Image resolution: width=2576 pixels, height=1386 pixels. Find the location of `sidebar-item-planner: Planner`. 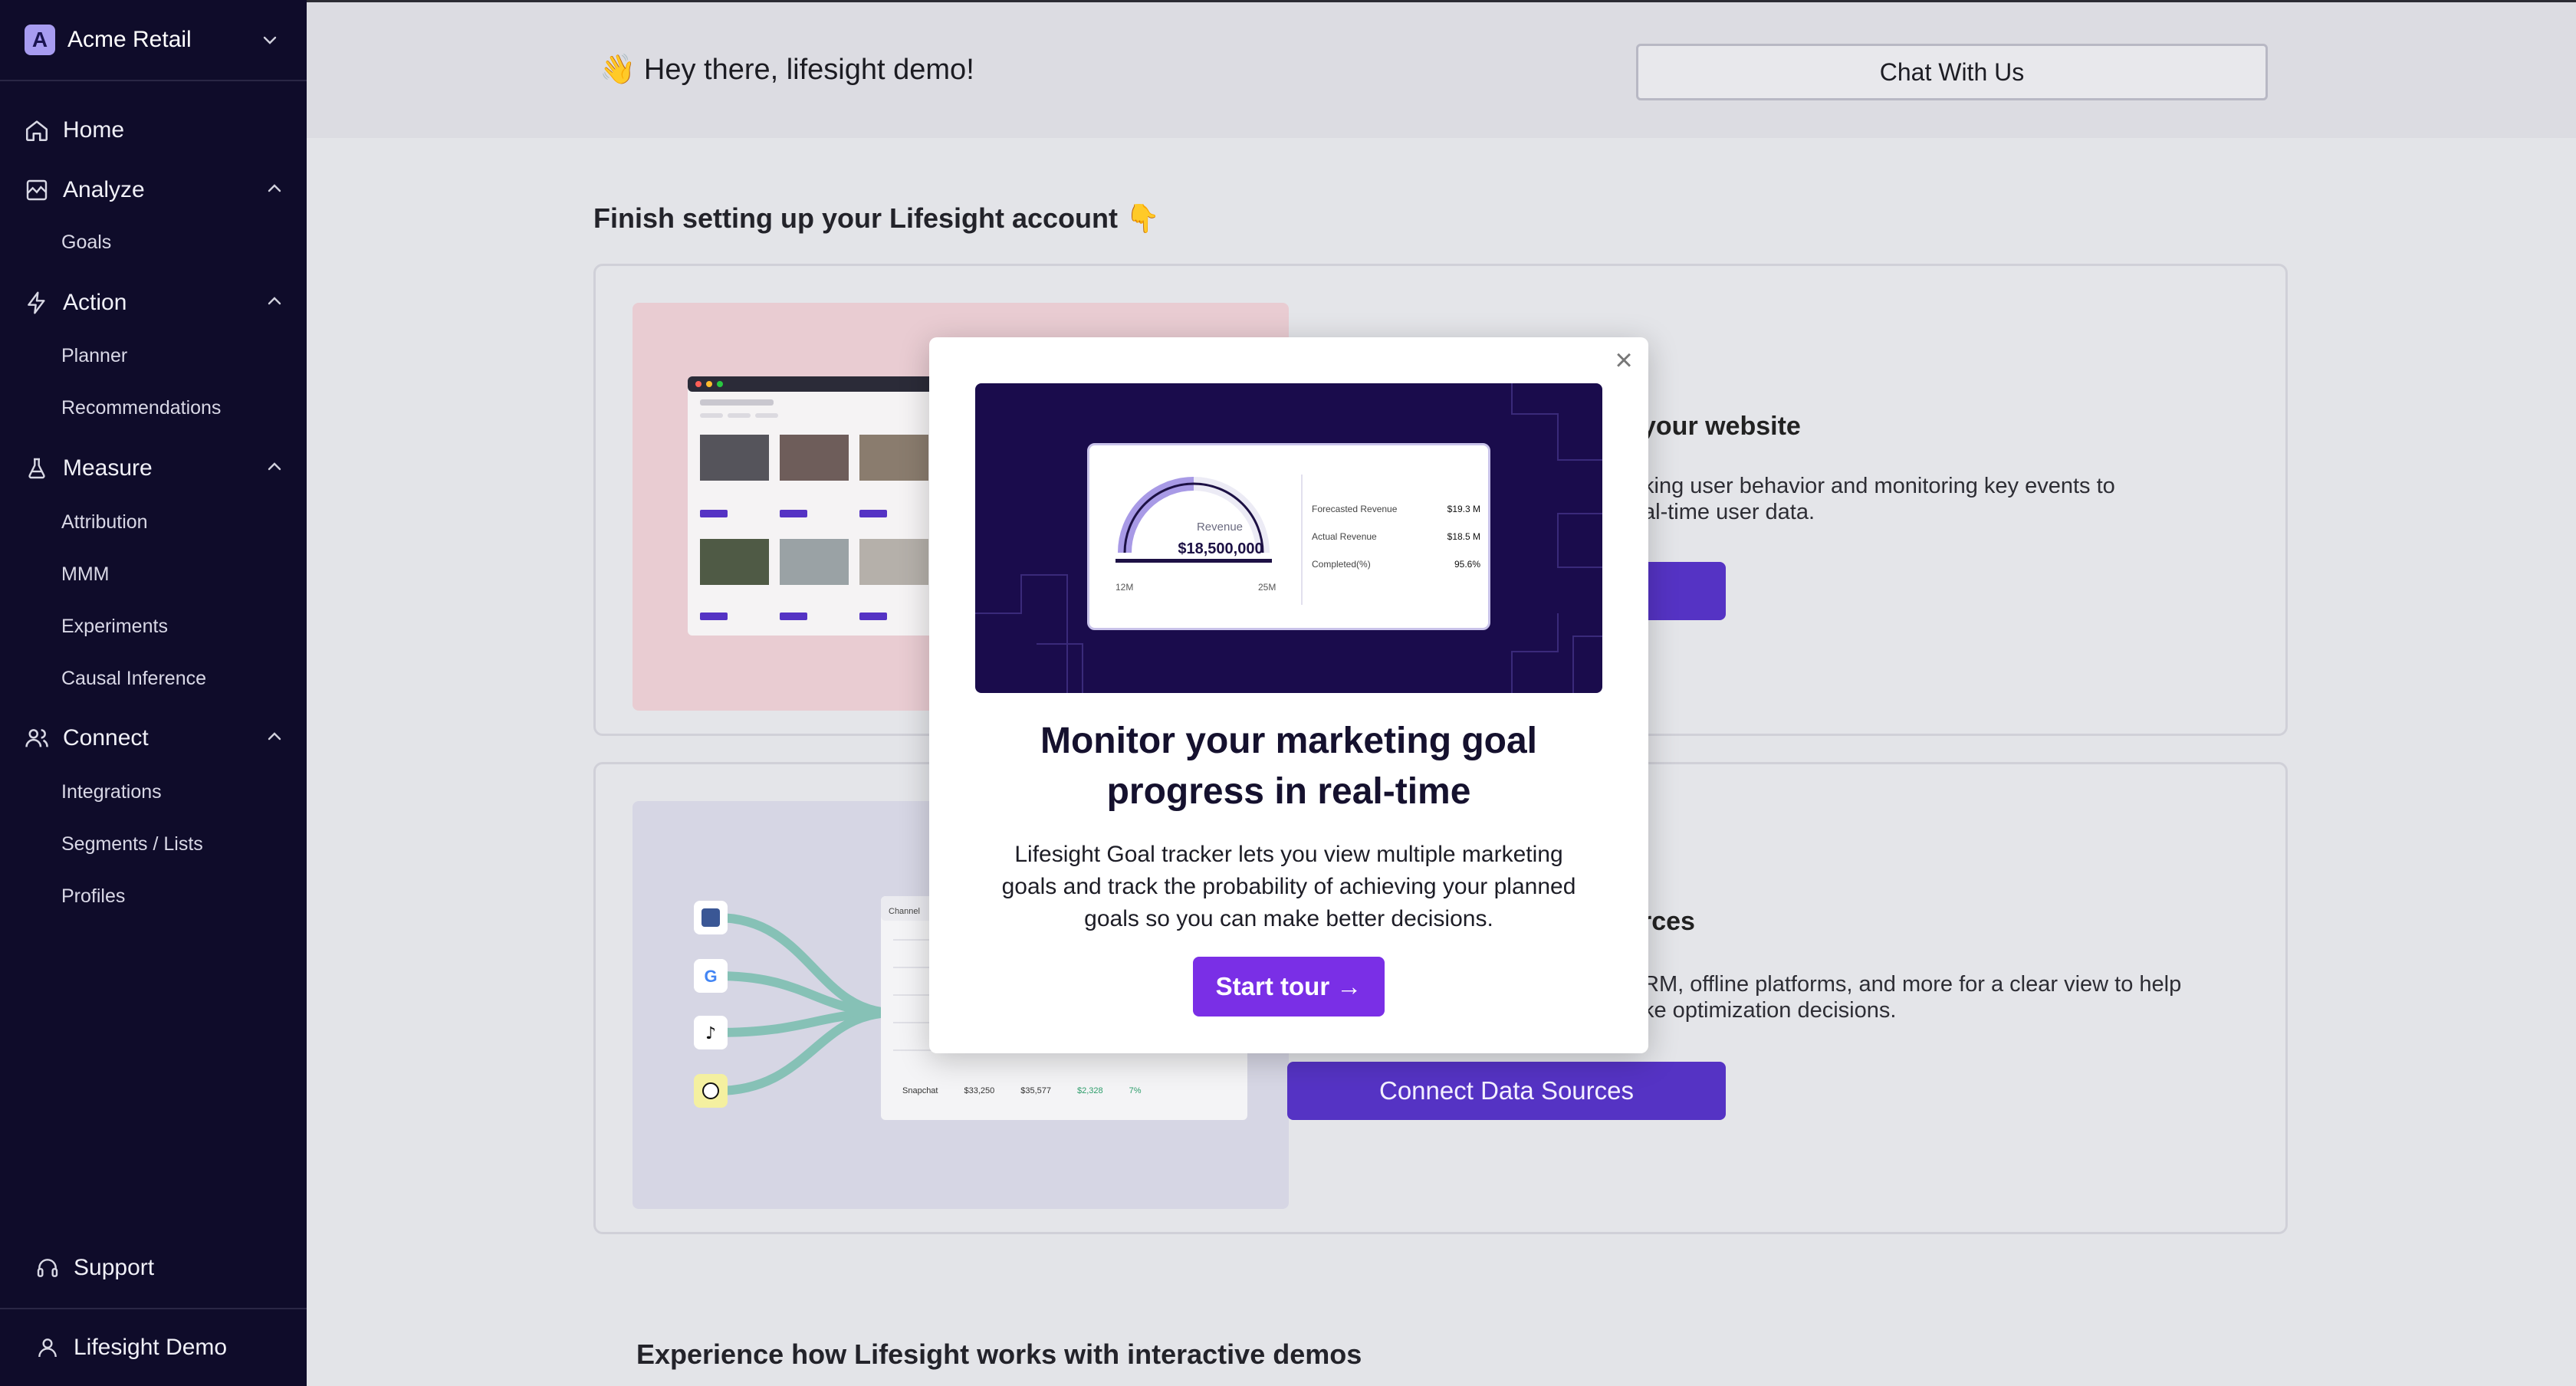

sidebar-item-planner: Planner is located at coordinates (94, 355).